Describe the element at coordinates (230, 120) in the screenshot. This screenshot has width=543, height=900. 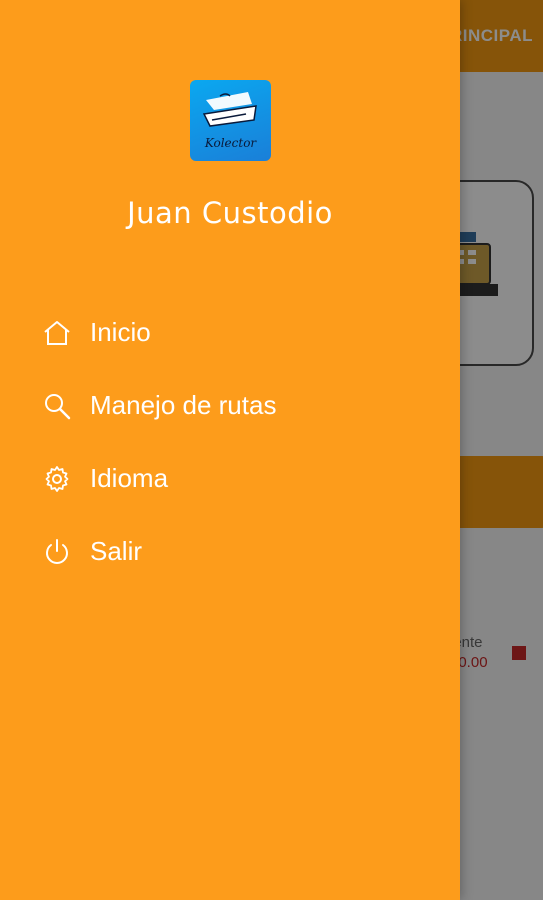
I see `app-logo: Kolector` at that location.